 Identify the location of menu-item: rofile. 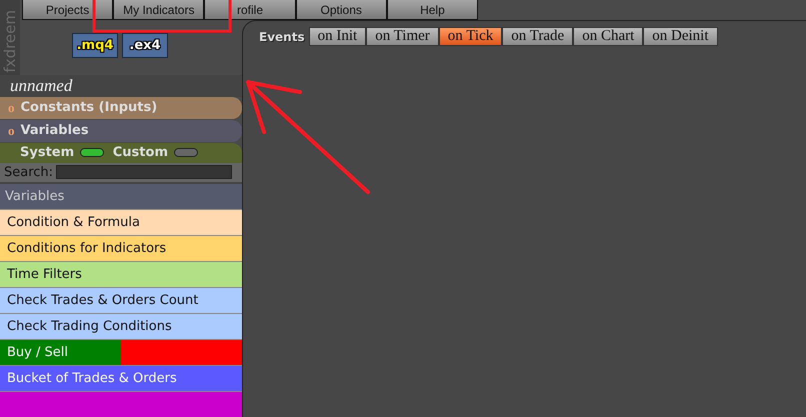
(250, 10).